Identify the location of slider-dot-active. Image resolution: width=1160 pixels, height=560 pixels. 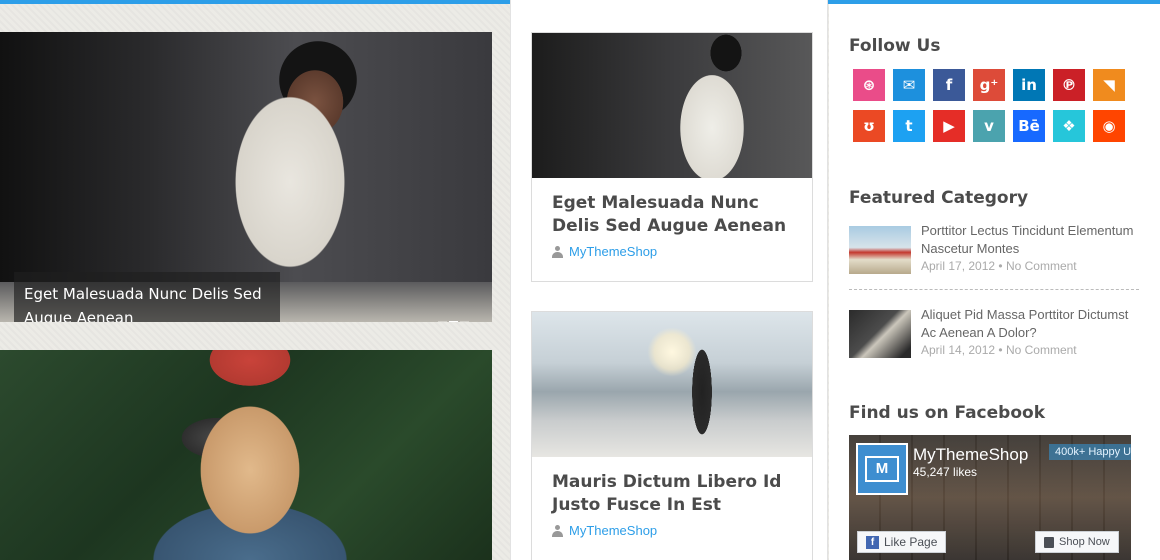
(453, 321).